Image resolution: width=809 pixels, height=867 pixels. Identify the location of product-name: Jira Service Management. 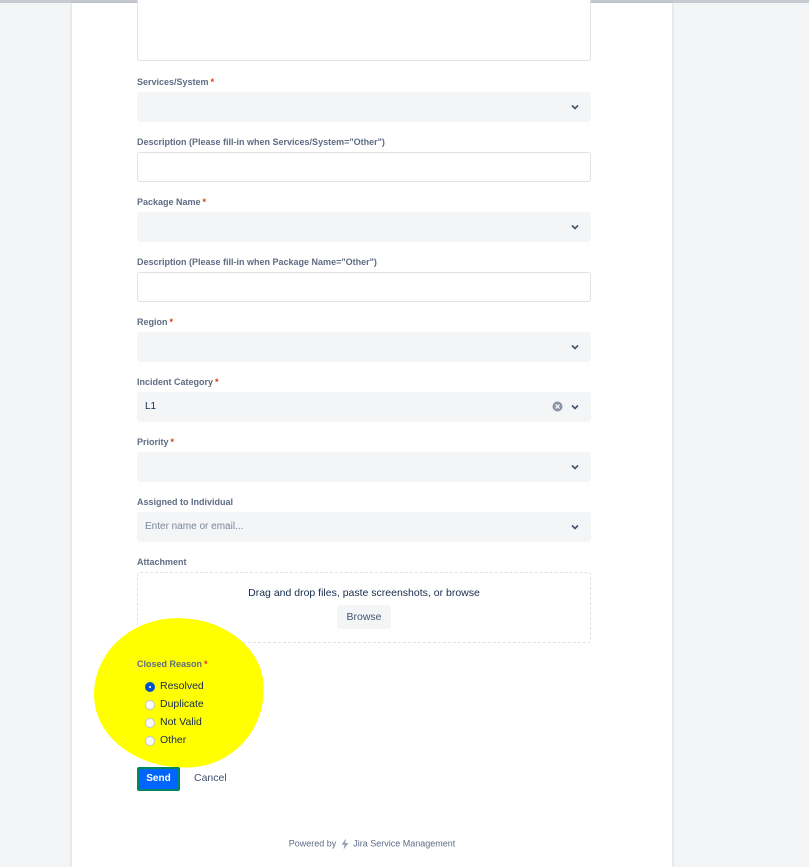
(404, 843).